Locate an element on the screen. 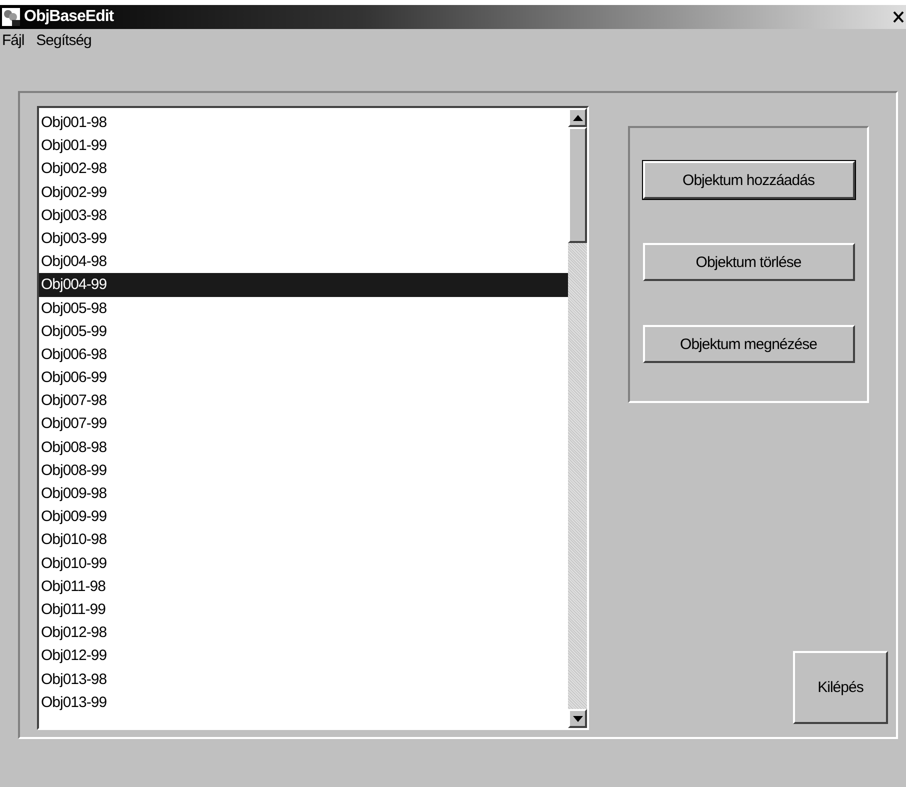 The width and height of the screenshot is (906, 787). action-button: Objektum hozzáadás is located at coordinates (748, 180).